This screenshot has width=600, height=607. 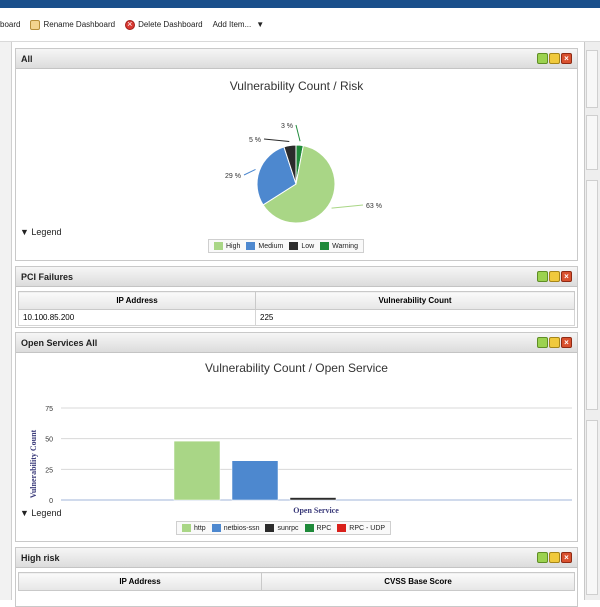 I want to click on chart-title: Vulnerability Count / Open Service, so click(x=296, y=368).